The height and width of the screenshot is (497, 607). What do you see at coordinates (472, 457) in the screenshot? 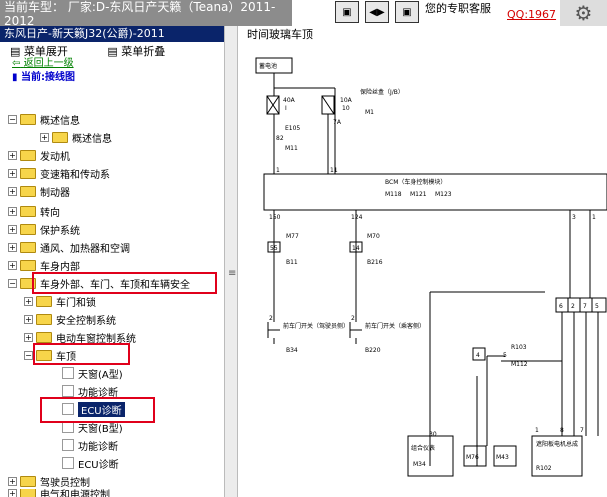
I see `m76-connector: M76` at bounding box center [472, 457].